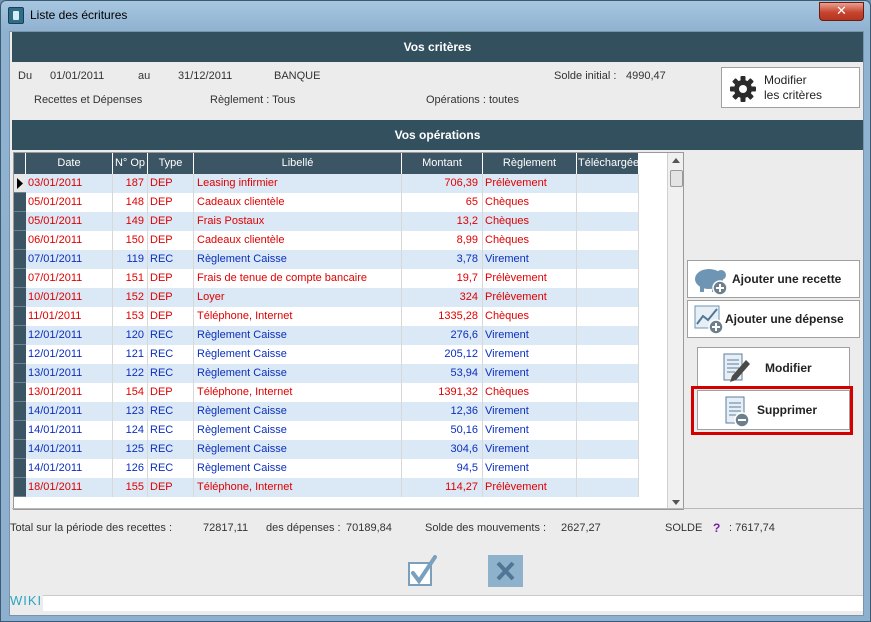 The height and width of the screenshot is (622, 871). I want to click on table-row: 10/01/2011 152 DEP Loyer 324 Prélèvement, so click(326, 297).